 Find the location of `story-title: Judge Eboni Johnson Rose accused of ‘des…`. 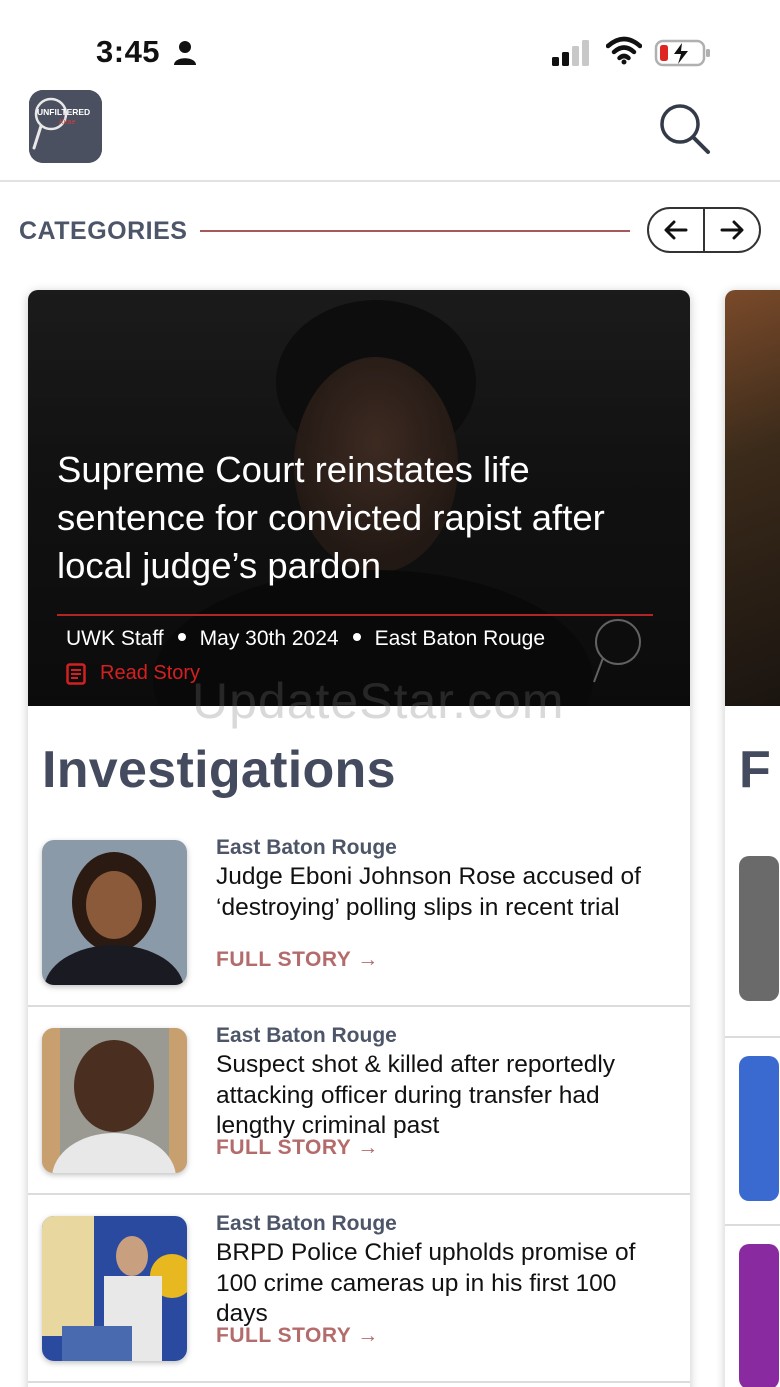

story-title: Judge Eboni Johnson Rose accused of ‘des… is located at coordinates (428, 892).